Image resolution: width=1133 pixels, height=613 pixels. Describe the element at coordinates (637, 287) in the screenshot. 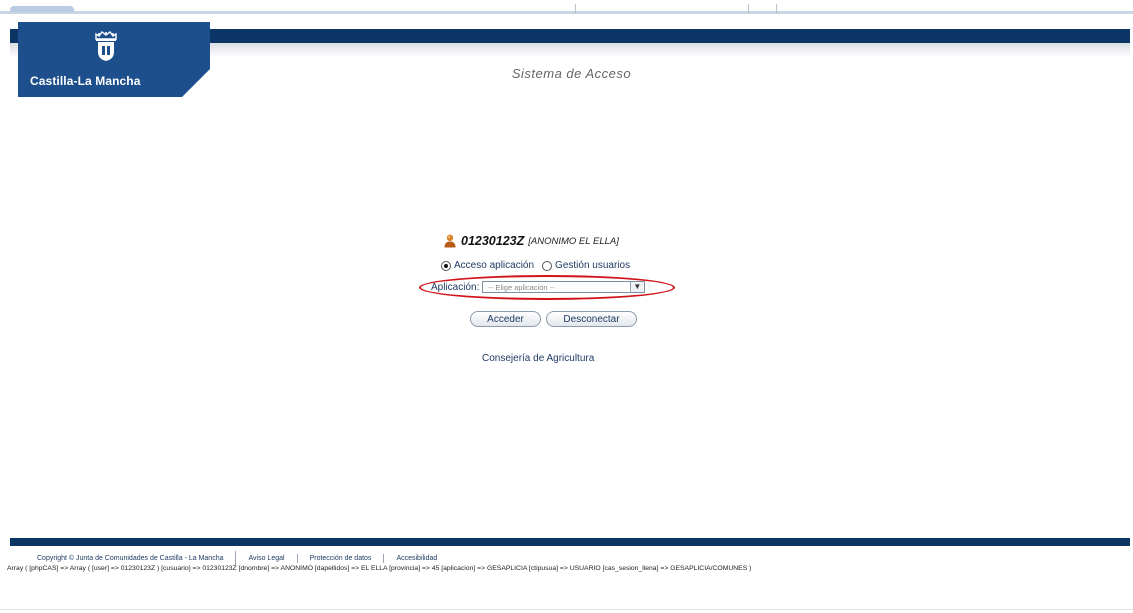

I see `chevron-down-icon: ▼` at that location.